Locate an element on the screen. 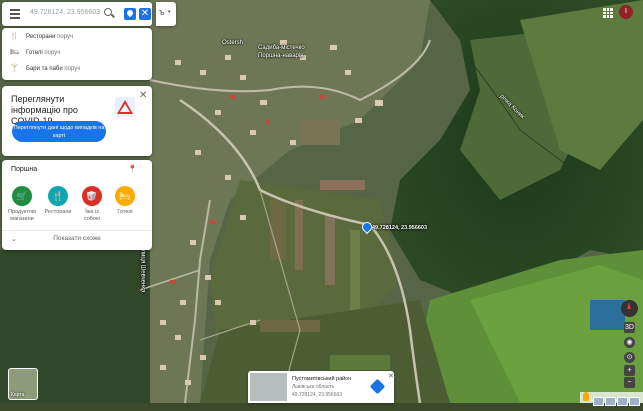 The image size is (643, 411). translate-icon: Ъ is located at coordinates (162, 13).